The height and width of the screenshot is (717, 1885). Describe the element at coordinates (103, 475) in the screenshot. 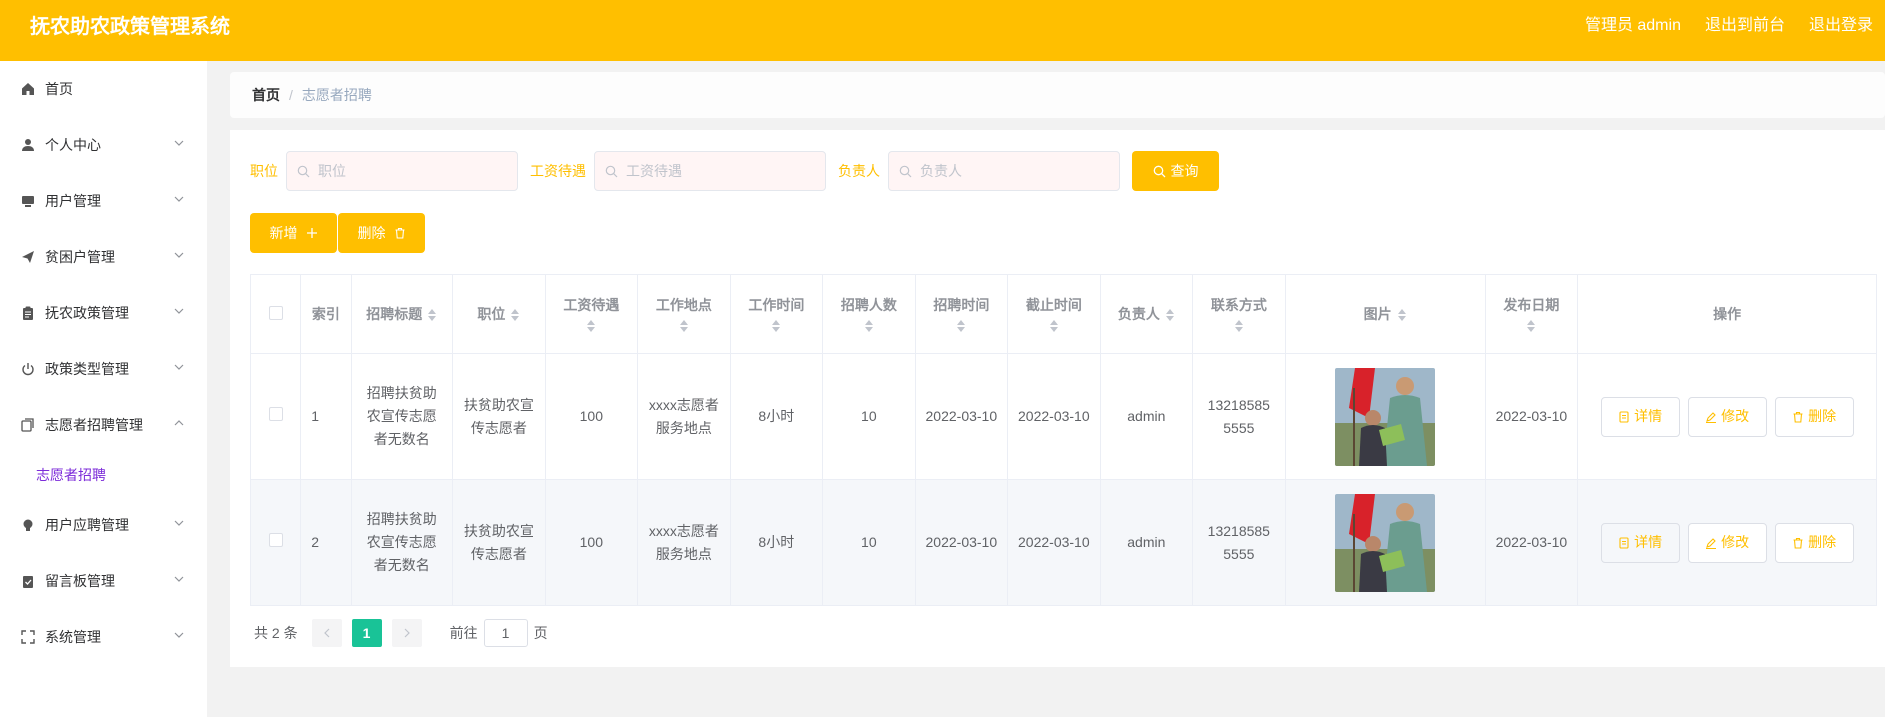

I see `sidebar-subitem-volunteer-recruitment: 志愿者招聘` at that location.